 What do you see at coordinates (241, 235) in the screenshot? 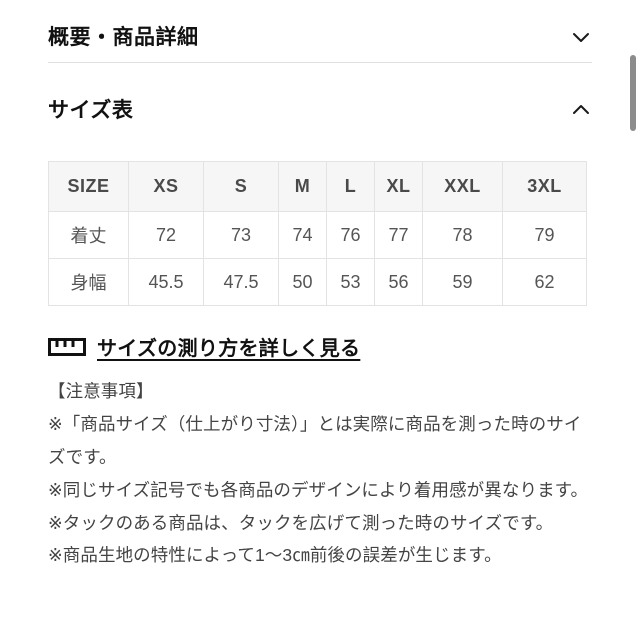
I see `table-cell: 73` at bounding box center [241, 235].